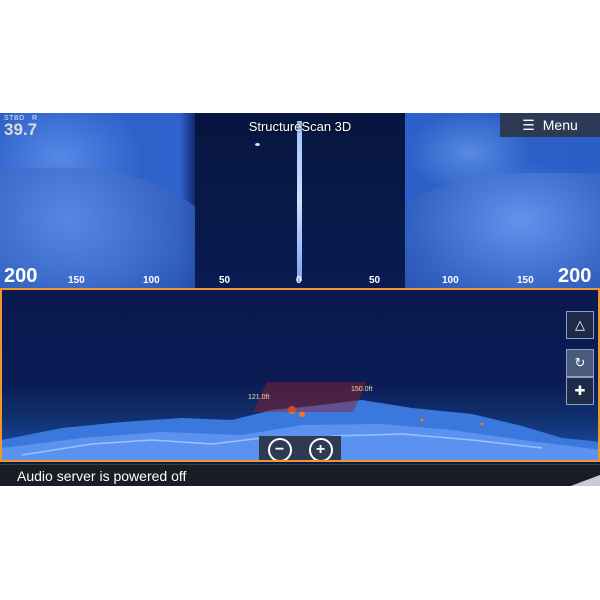  What do you see at coordinates (584, 480) in the screenshot?
I see `resize-corner-icon` at bounding box center [584, 480].